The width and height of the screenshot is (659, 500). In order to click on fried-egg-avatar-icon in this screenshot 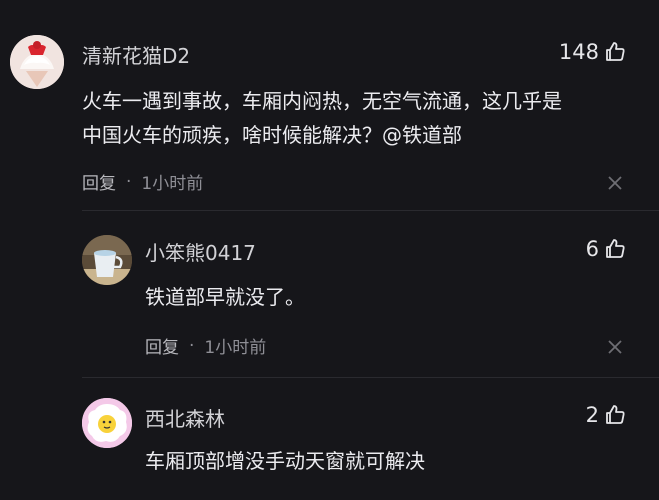, I will do `click(107, 423)`.